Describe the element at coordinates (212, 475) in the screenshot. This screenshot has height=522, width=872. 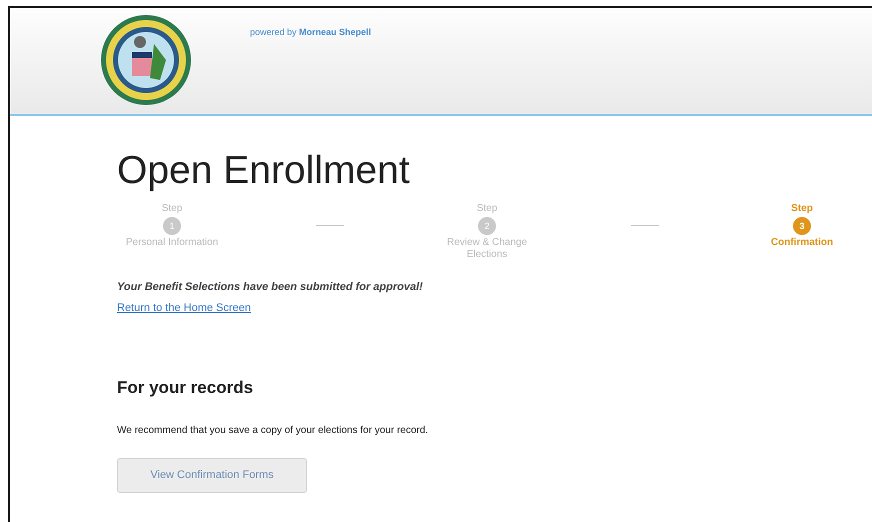
I see `view-forms-button: View Confirmation Forms` at that location.